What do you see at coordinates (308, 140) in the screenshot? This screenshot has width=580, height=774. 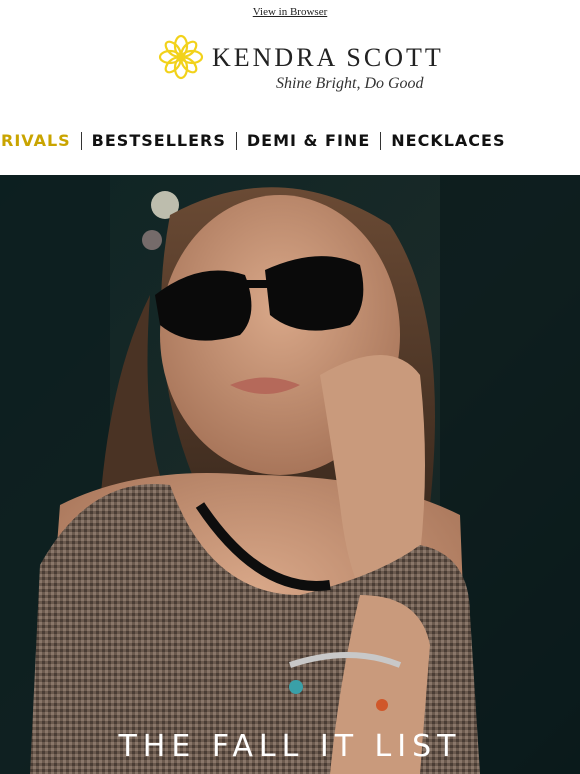 I see `nav-item-demi-fine: DEMI & FINE` at bounding box center [308, 140].